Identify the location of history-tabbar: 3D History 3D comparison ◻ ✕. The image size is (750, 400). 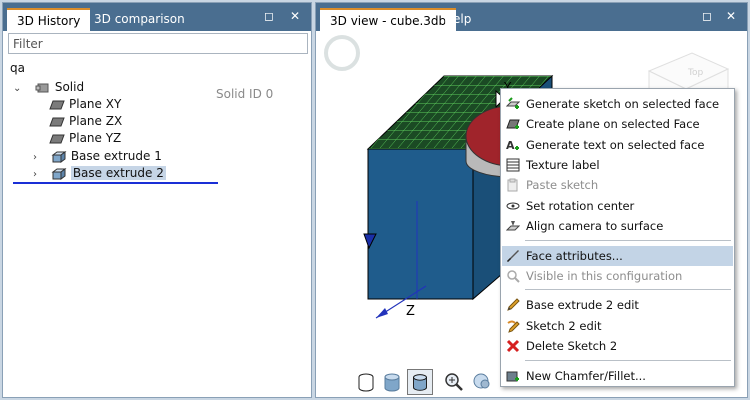
(157, 17).